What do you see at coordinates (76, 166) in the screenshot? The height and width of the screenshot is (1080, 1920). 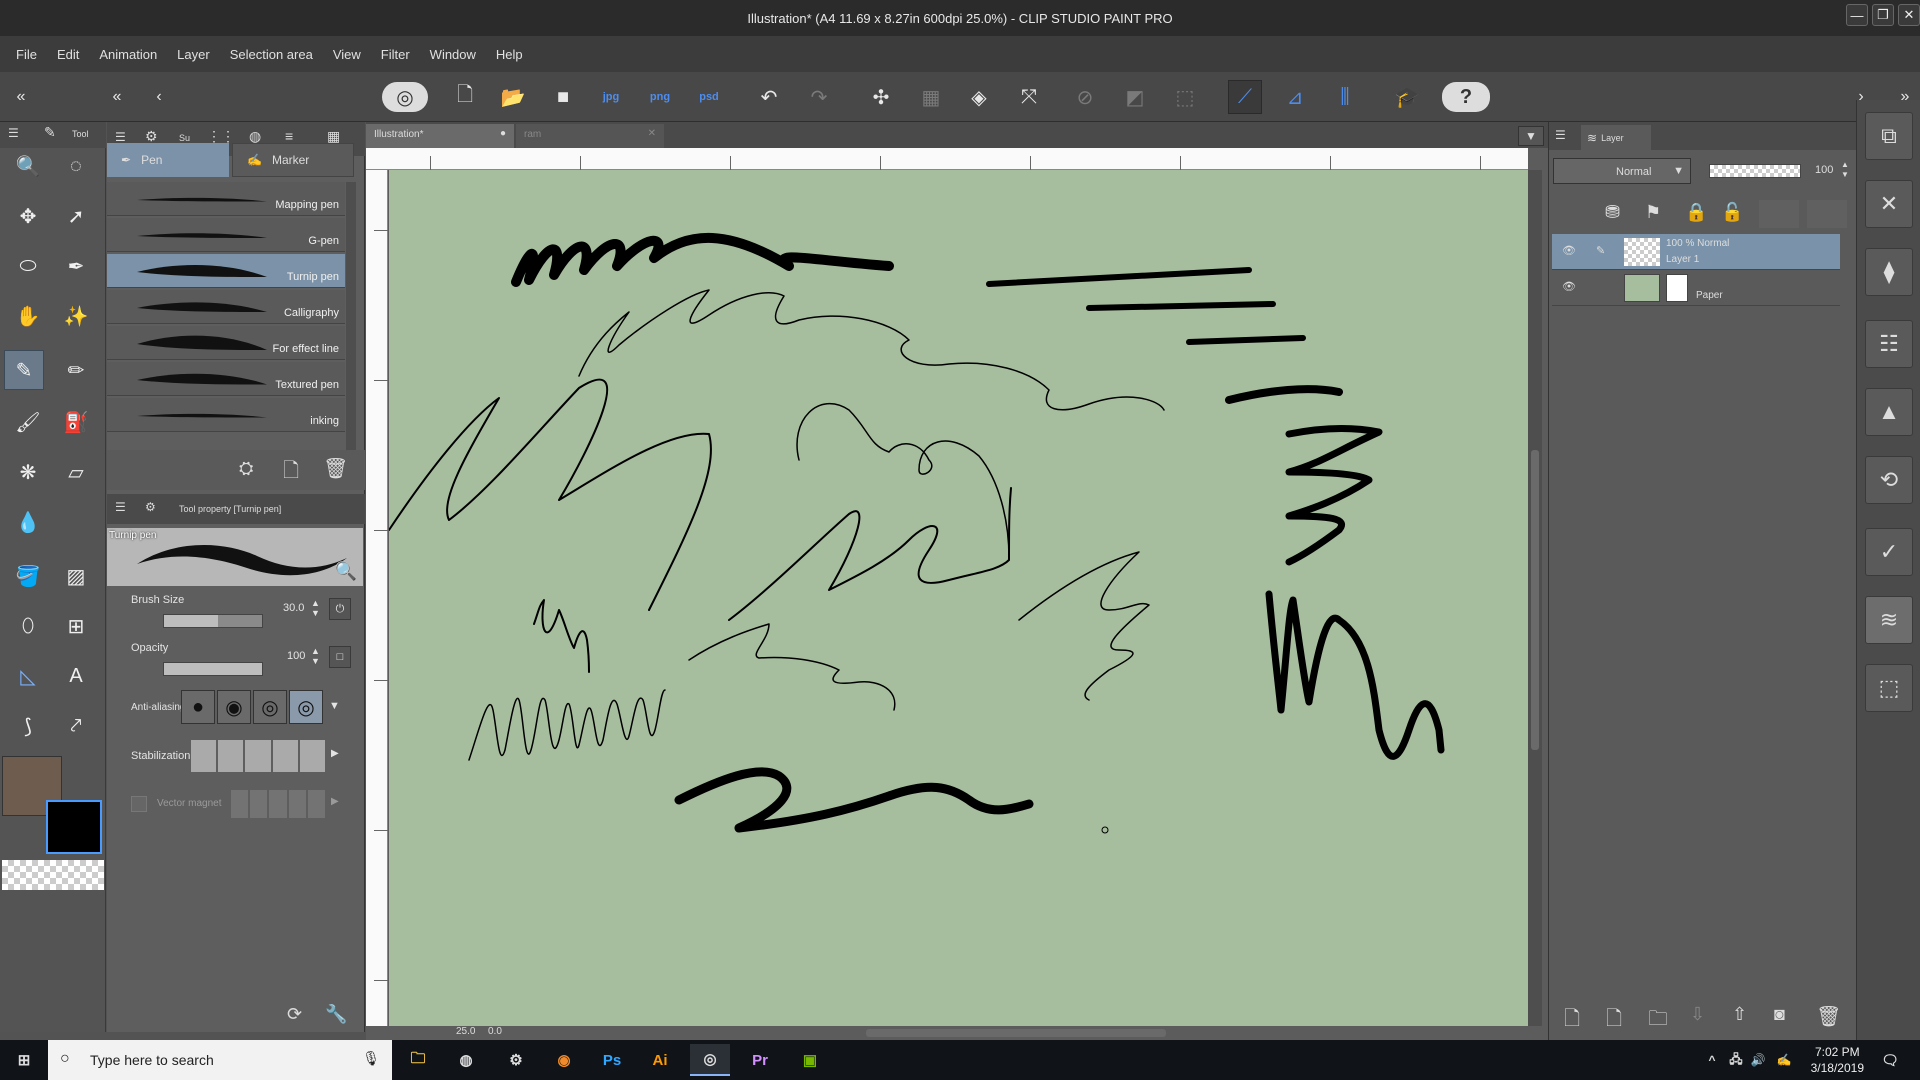 I see `lasso-tool-icon: ◌` at bounding box center [76, 166].